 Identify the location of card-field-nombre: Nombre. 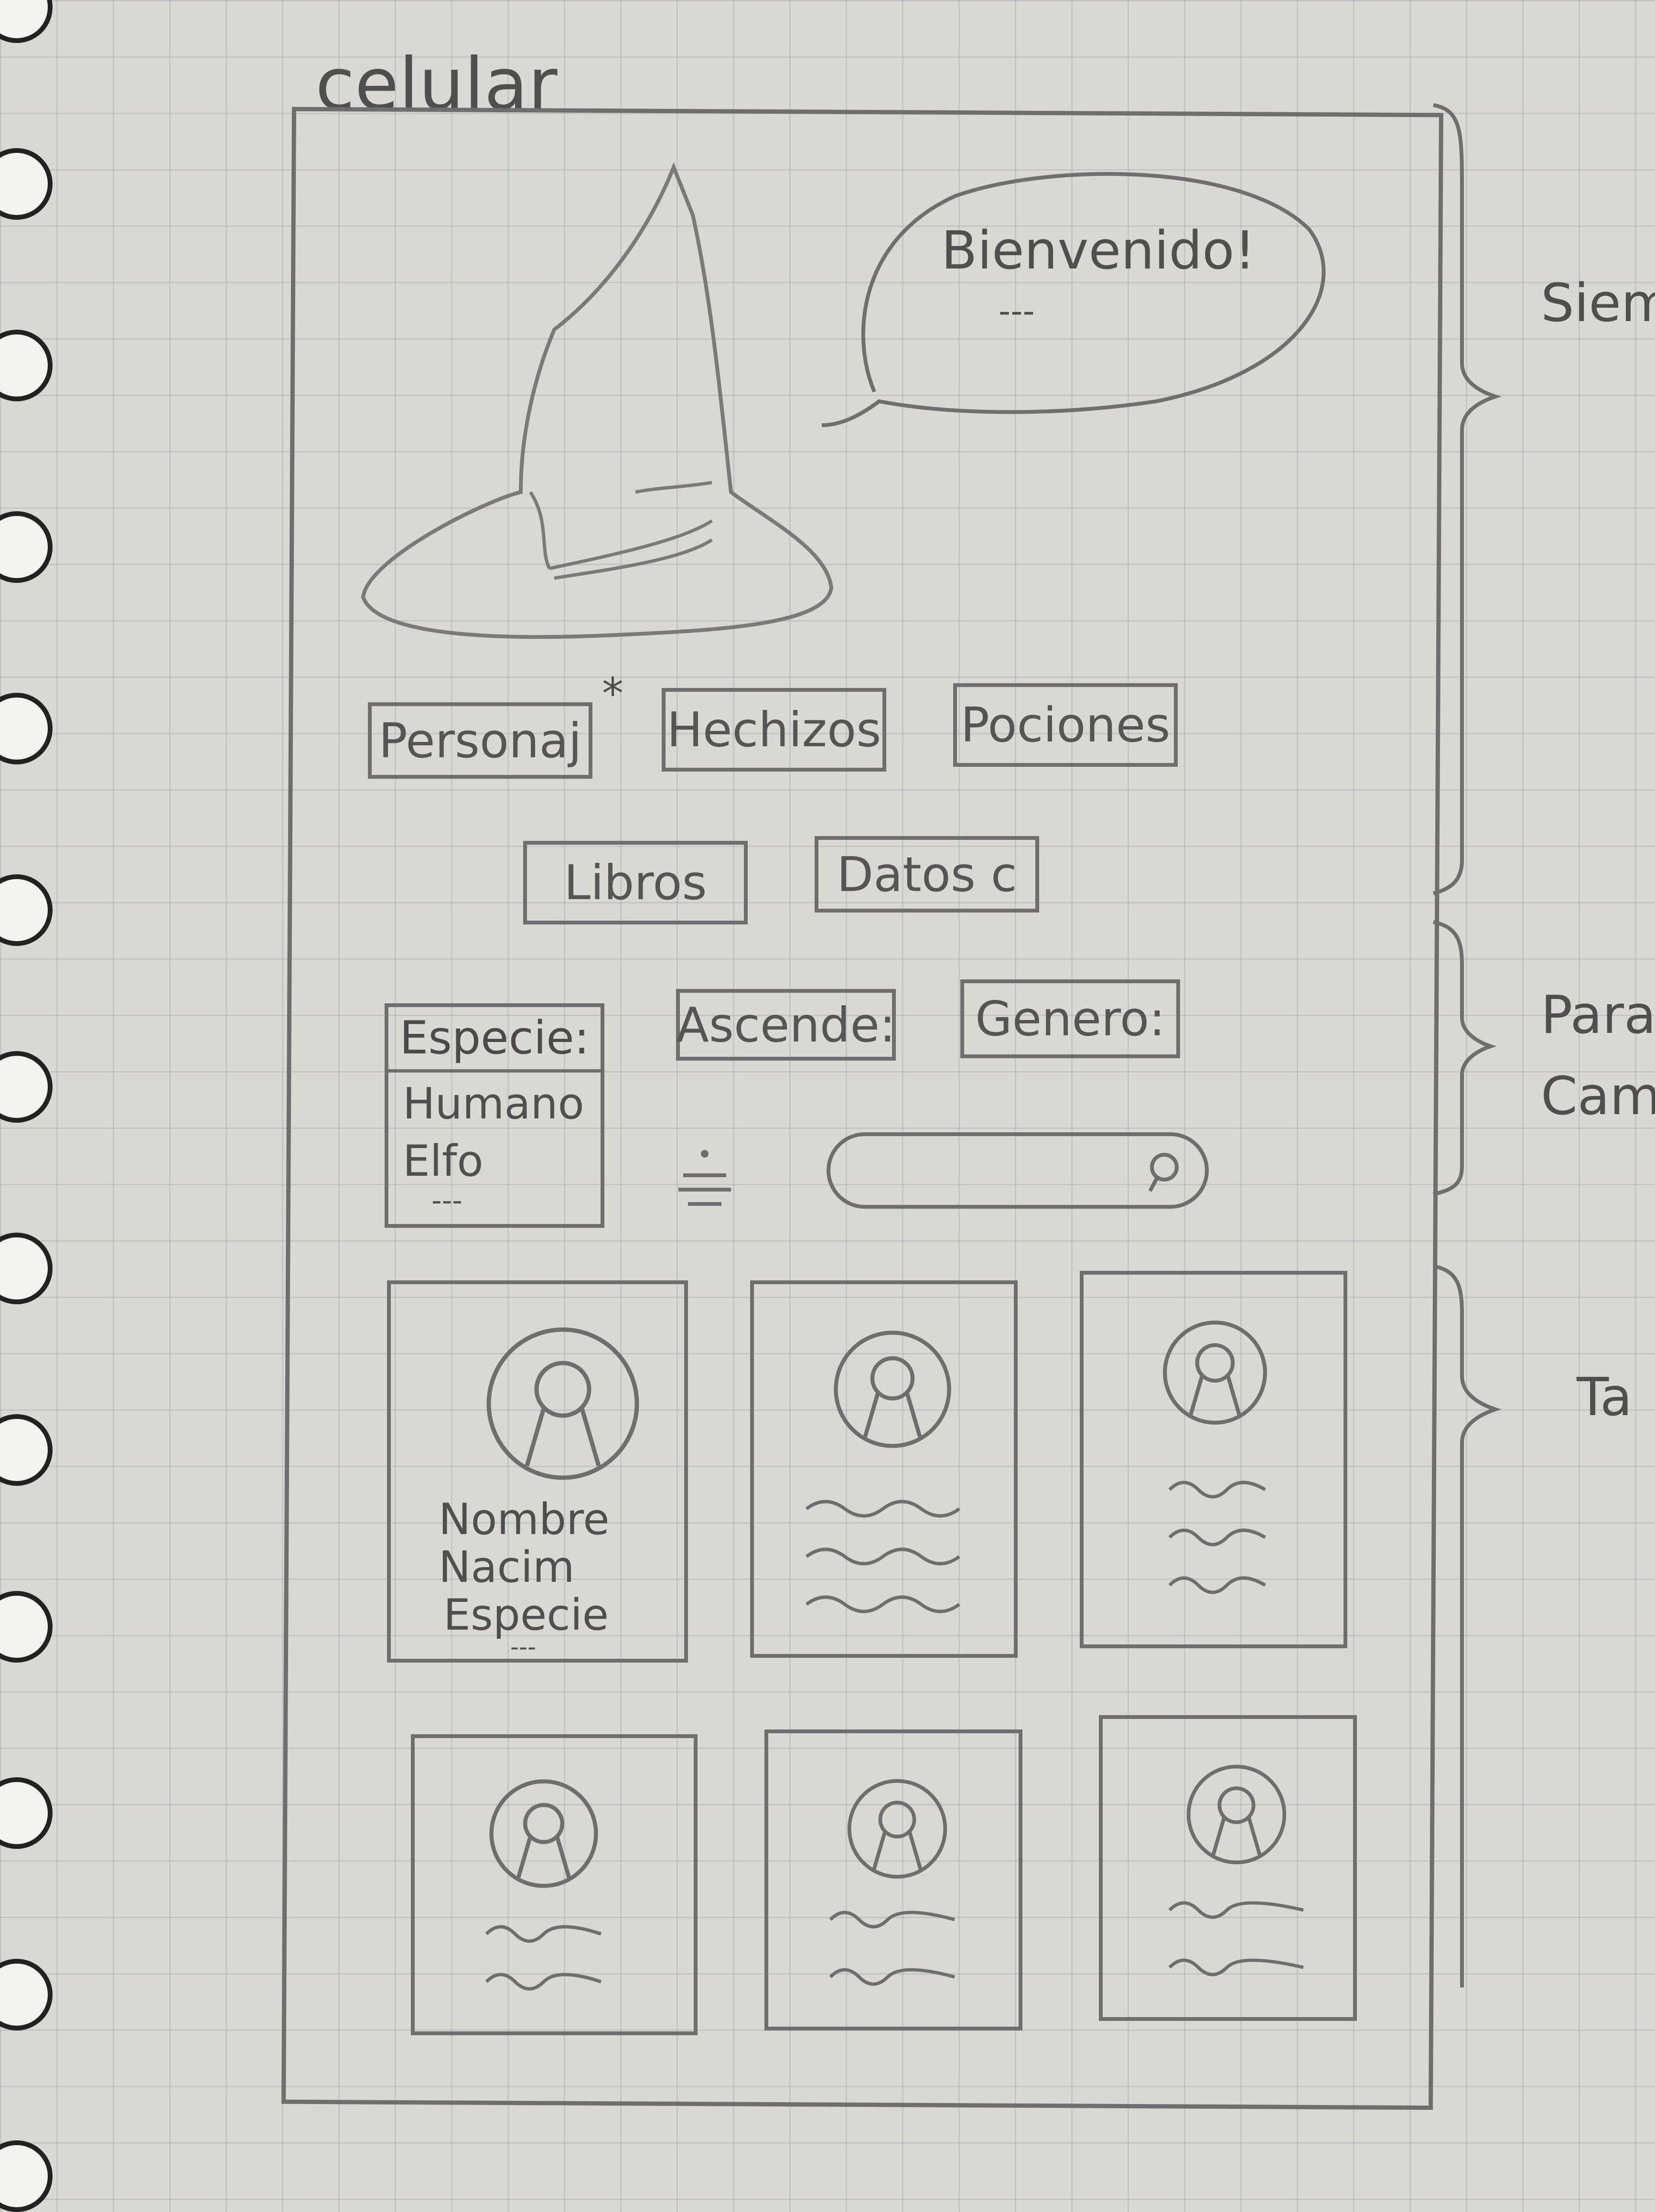
(524, 1519).